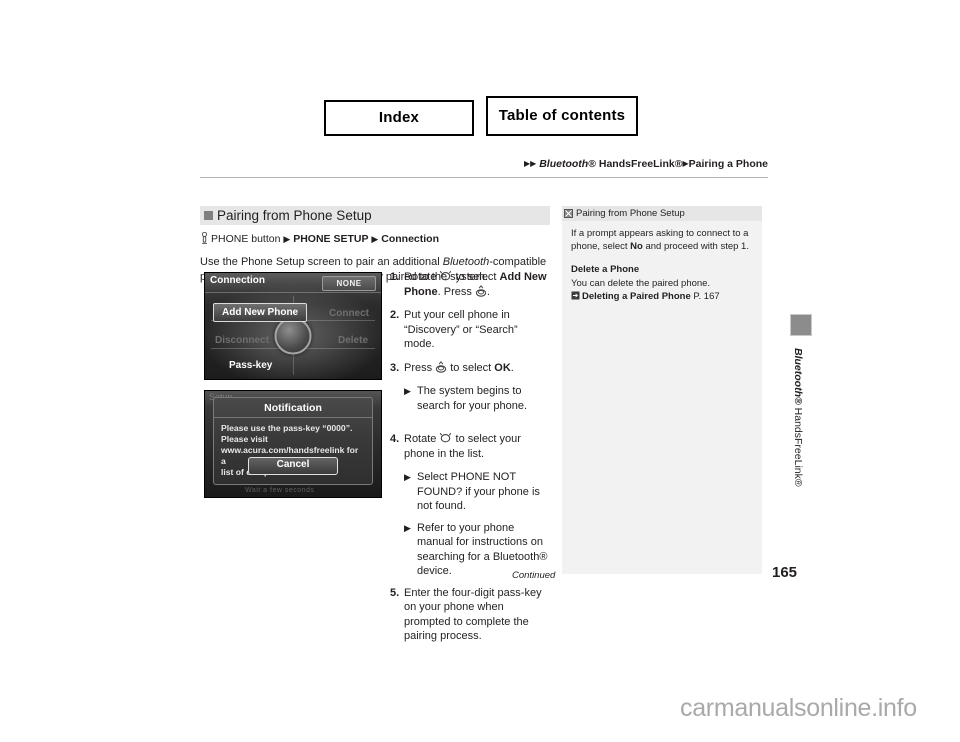  I want to click on edge-reg-1: ®, so click(798, 401).